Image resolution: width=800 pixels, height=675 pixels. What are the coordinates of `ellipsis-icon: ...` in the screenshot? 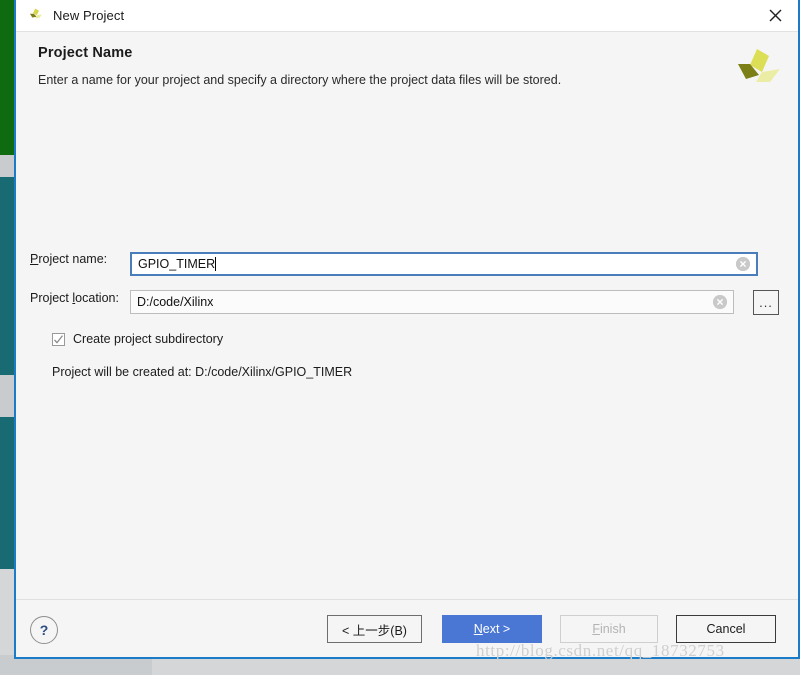 It's located at (766, 302).